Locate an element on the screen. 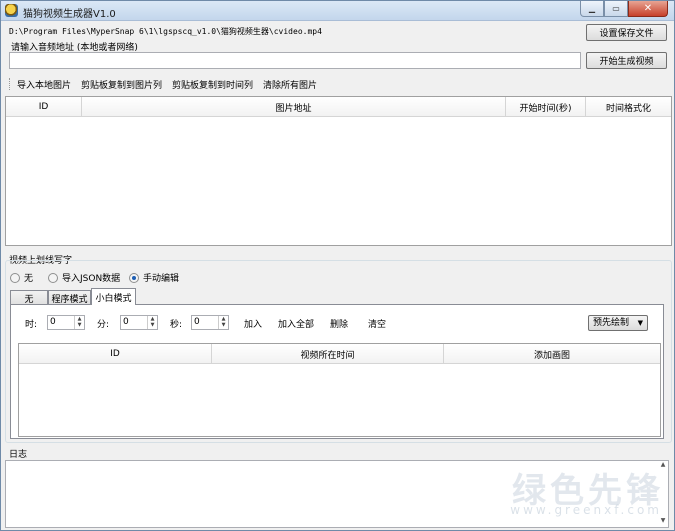 This screenshot has height=531, width=675. set-save-file-button: 设置保存文件 is located at coordinates (626, 32).